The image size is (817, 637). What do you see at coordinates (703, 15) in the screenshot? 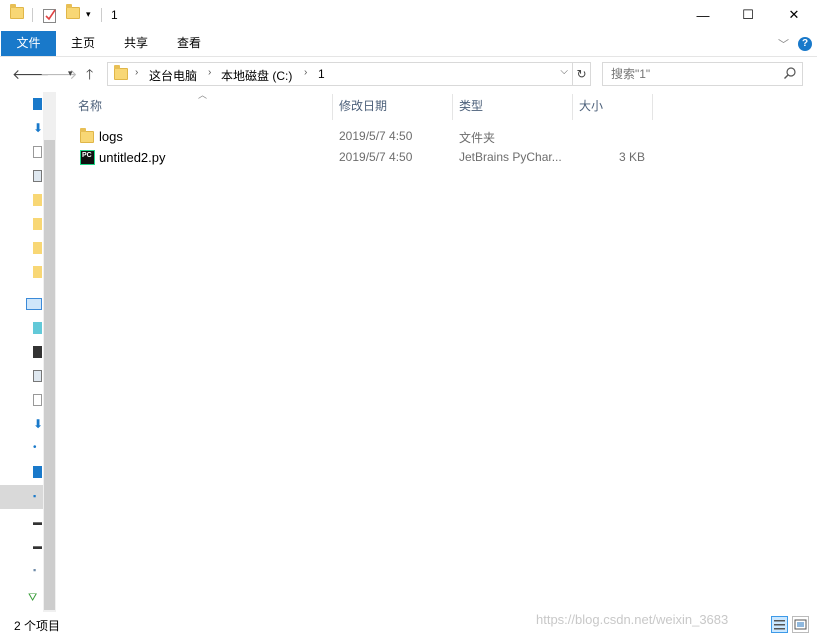
I see `minimize-button: —` at bounding box center [703, 15].